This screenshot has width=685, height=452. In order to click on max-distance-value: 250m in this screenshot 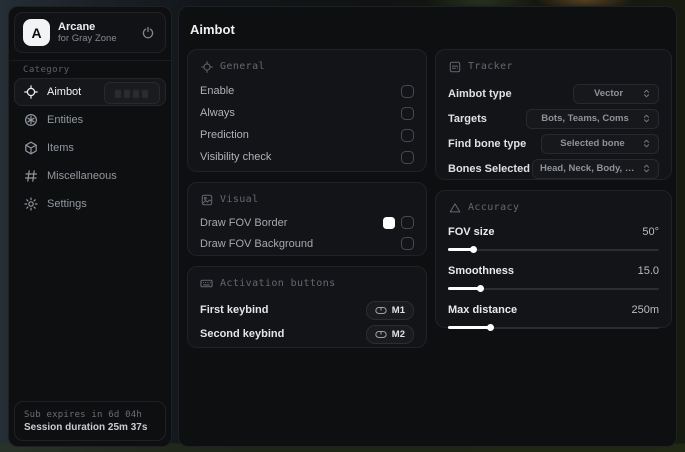, I will do `click(645, 309)`.